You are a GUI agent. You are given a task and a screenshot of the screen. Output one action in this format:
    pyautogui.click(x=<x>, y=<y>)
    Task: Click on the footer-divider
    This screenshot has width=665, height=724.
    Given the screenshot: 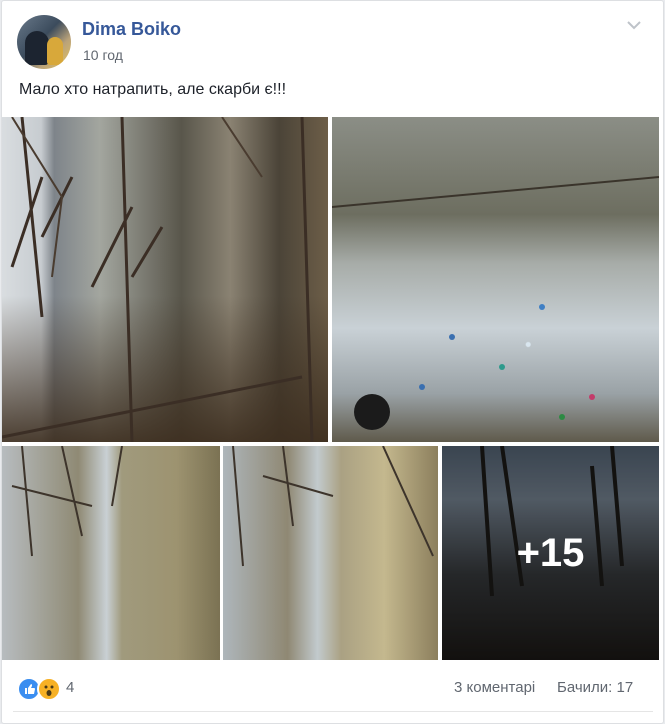 What is the action you would take?
    pyautogui.click(x=333, y=711)
    